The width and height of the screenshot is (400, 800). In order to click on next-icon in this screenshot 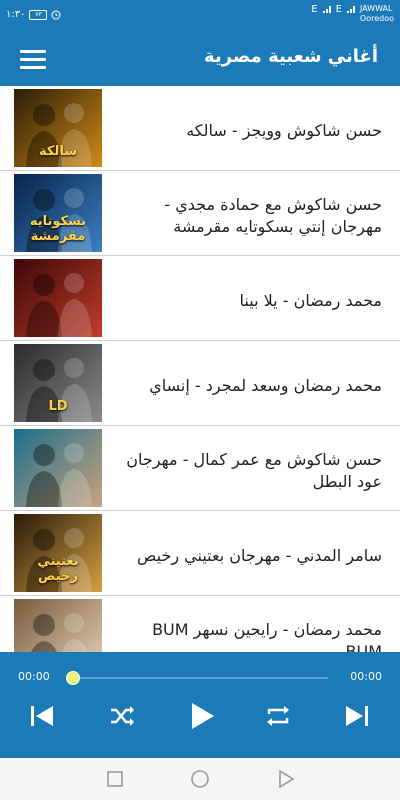, I will do `click(357, 716)`.